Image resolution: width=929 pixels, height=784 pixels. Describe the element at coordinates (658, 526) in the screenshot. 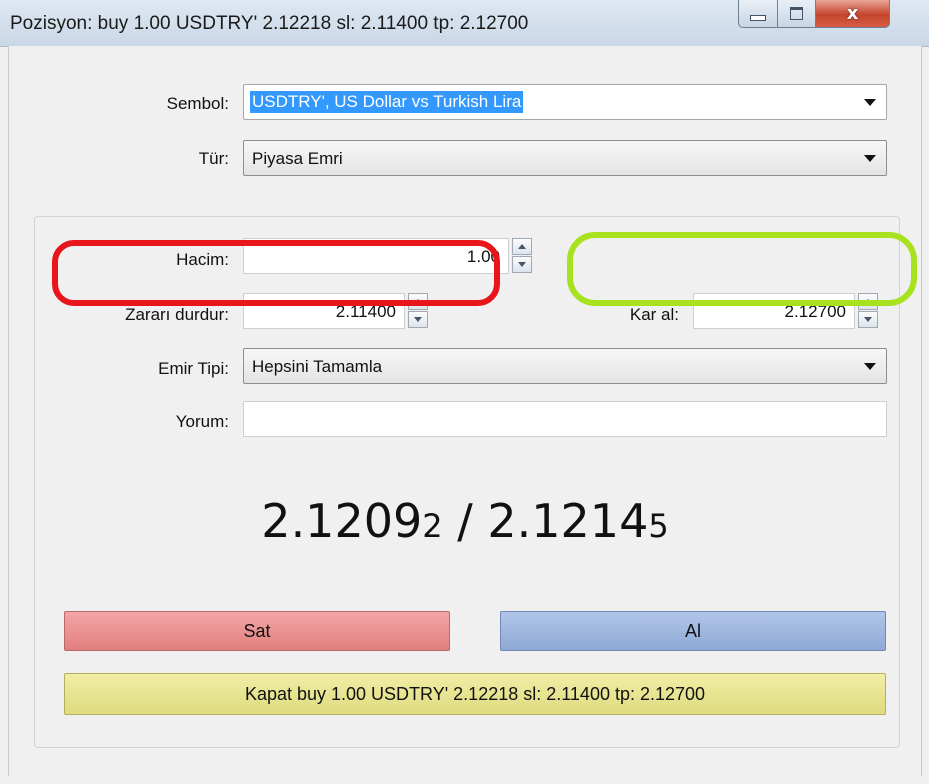

I see `ask-price-last-digit: 5` at that location.